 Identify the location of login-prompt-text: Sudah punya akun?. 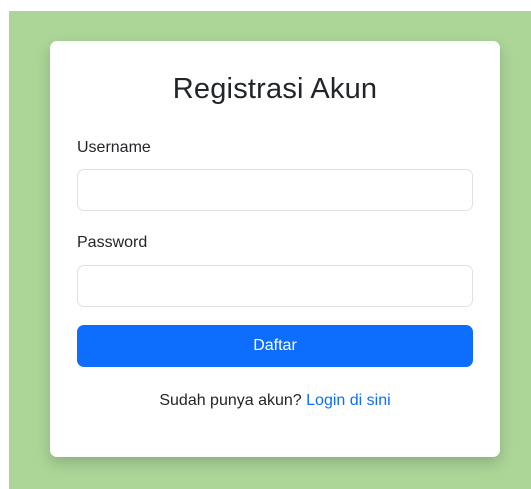
(230, 400).